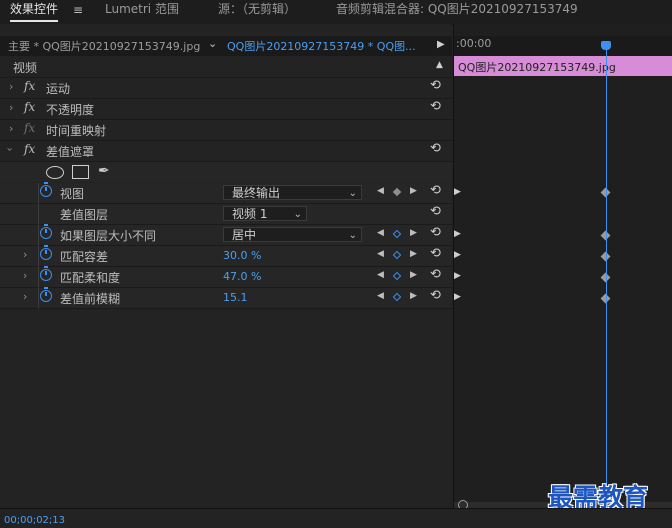 This screenshot has width=672, height=528. I want to click on play-icon: ▶, so click(441, 44).